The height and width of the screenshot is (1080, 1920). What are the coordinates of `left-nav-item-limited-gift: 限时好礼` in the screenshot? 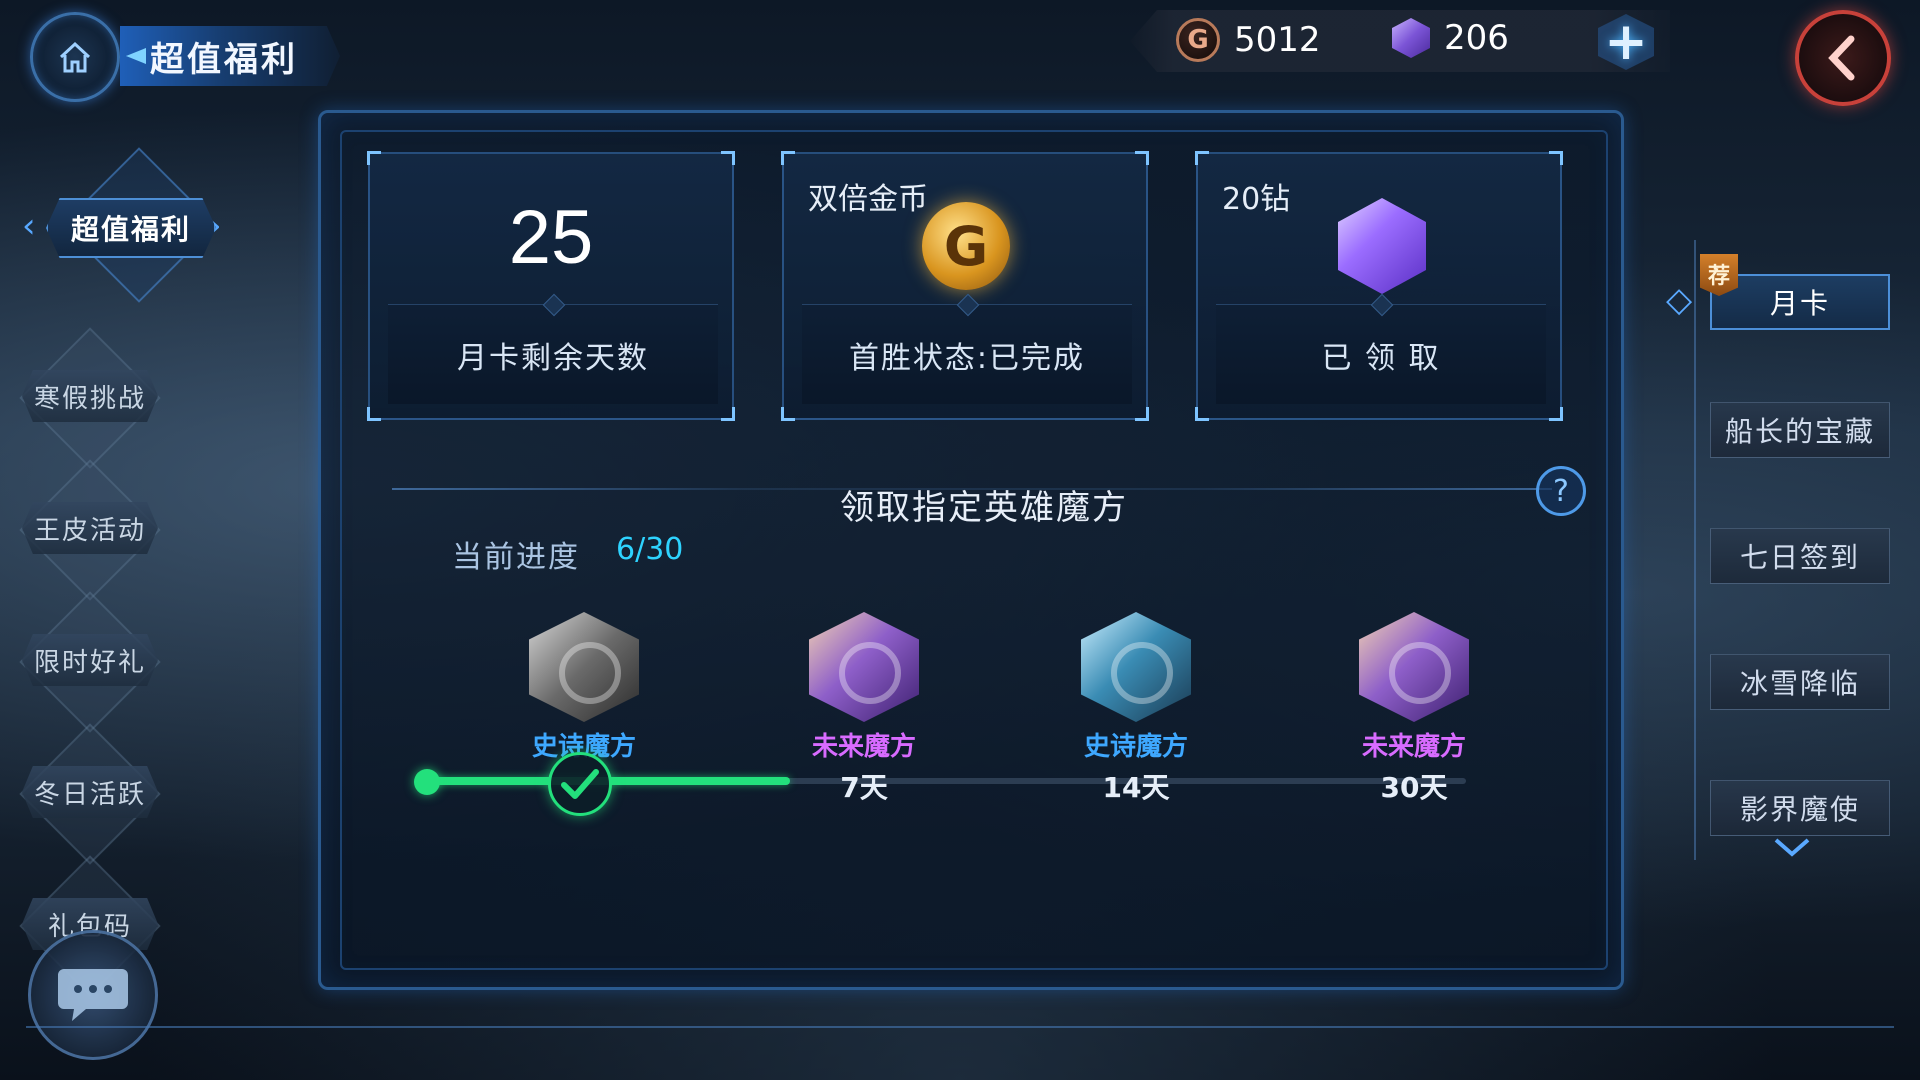 It's located at (90, 660).